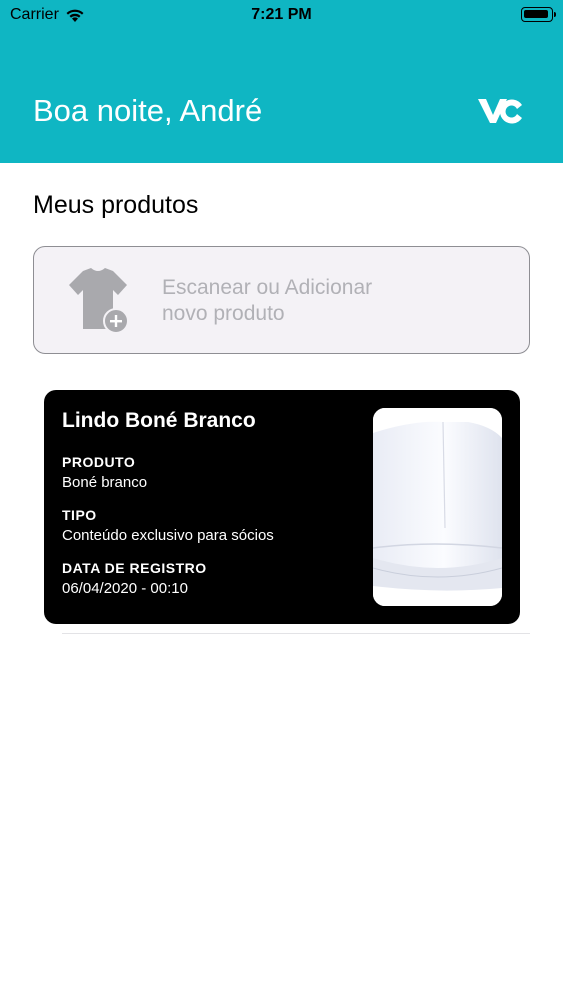 The image size is (563, 1000). What do you see at coordinates (267, 301) in the screenshot?
I see `add-product-label: Escanear ou Adicionar novo produto` at bounding box center [267, 301].